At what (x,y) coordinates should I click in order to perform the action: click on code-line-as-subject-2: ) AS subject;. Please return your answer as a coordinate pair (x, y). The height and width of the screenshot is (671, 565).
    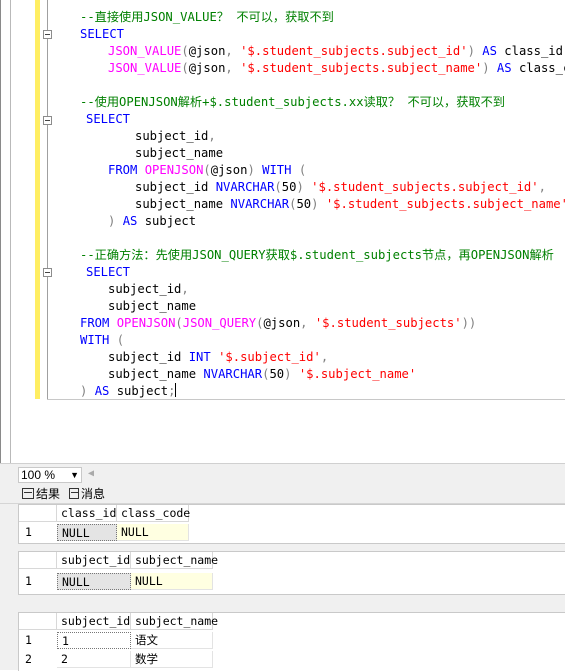
    Looking at the image, I should click on (128, 390).